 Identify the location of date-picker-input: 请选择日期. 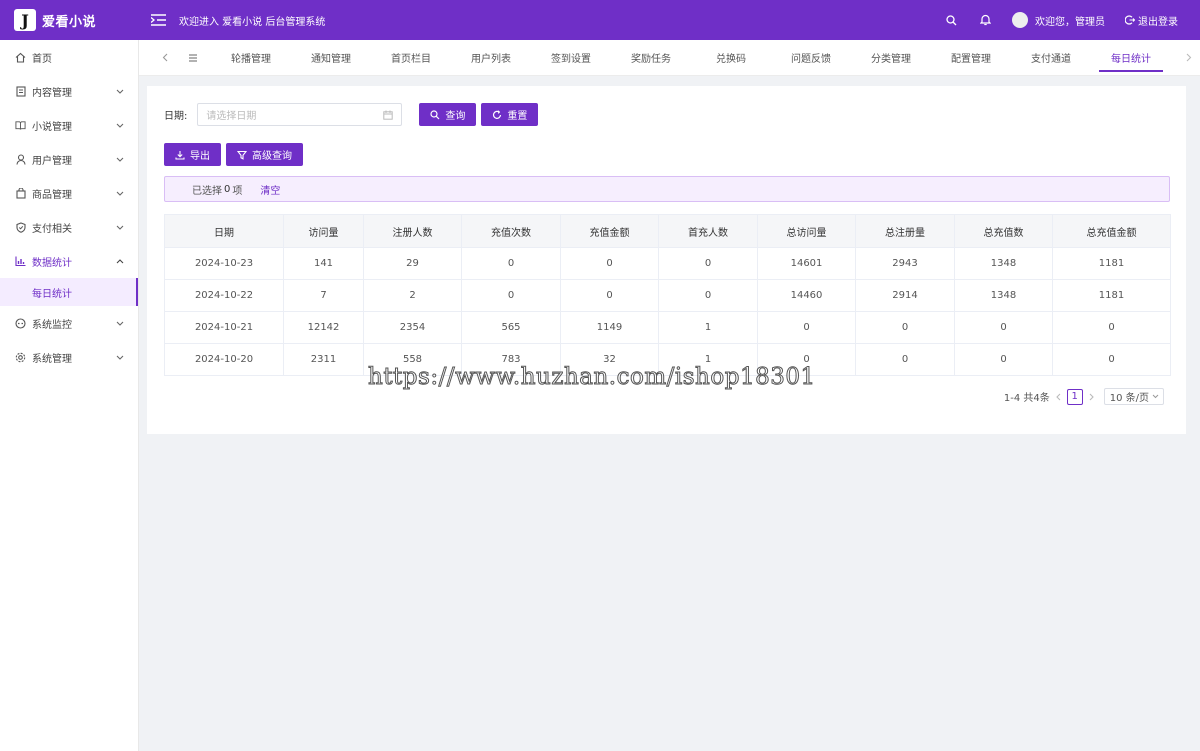
(300, 114).